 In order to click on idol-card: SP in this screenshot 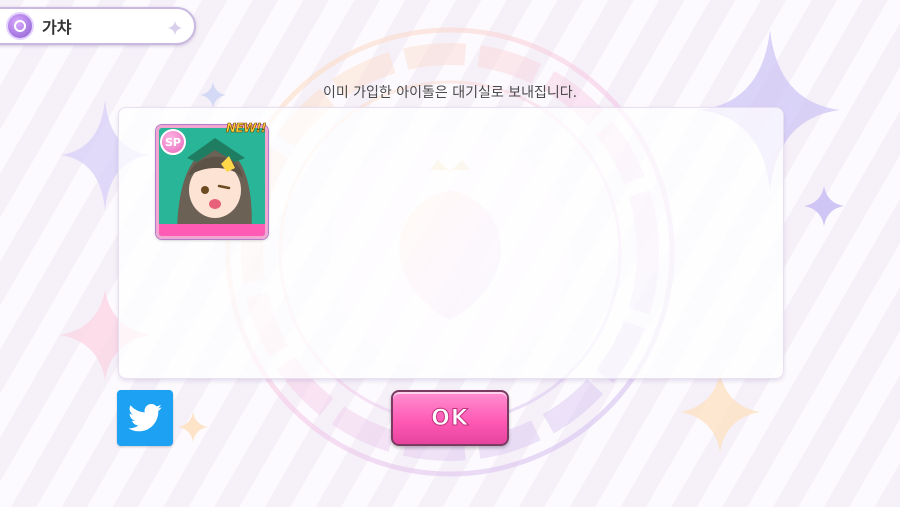, I will do `click(212, 182)`.